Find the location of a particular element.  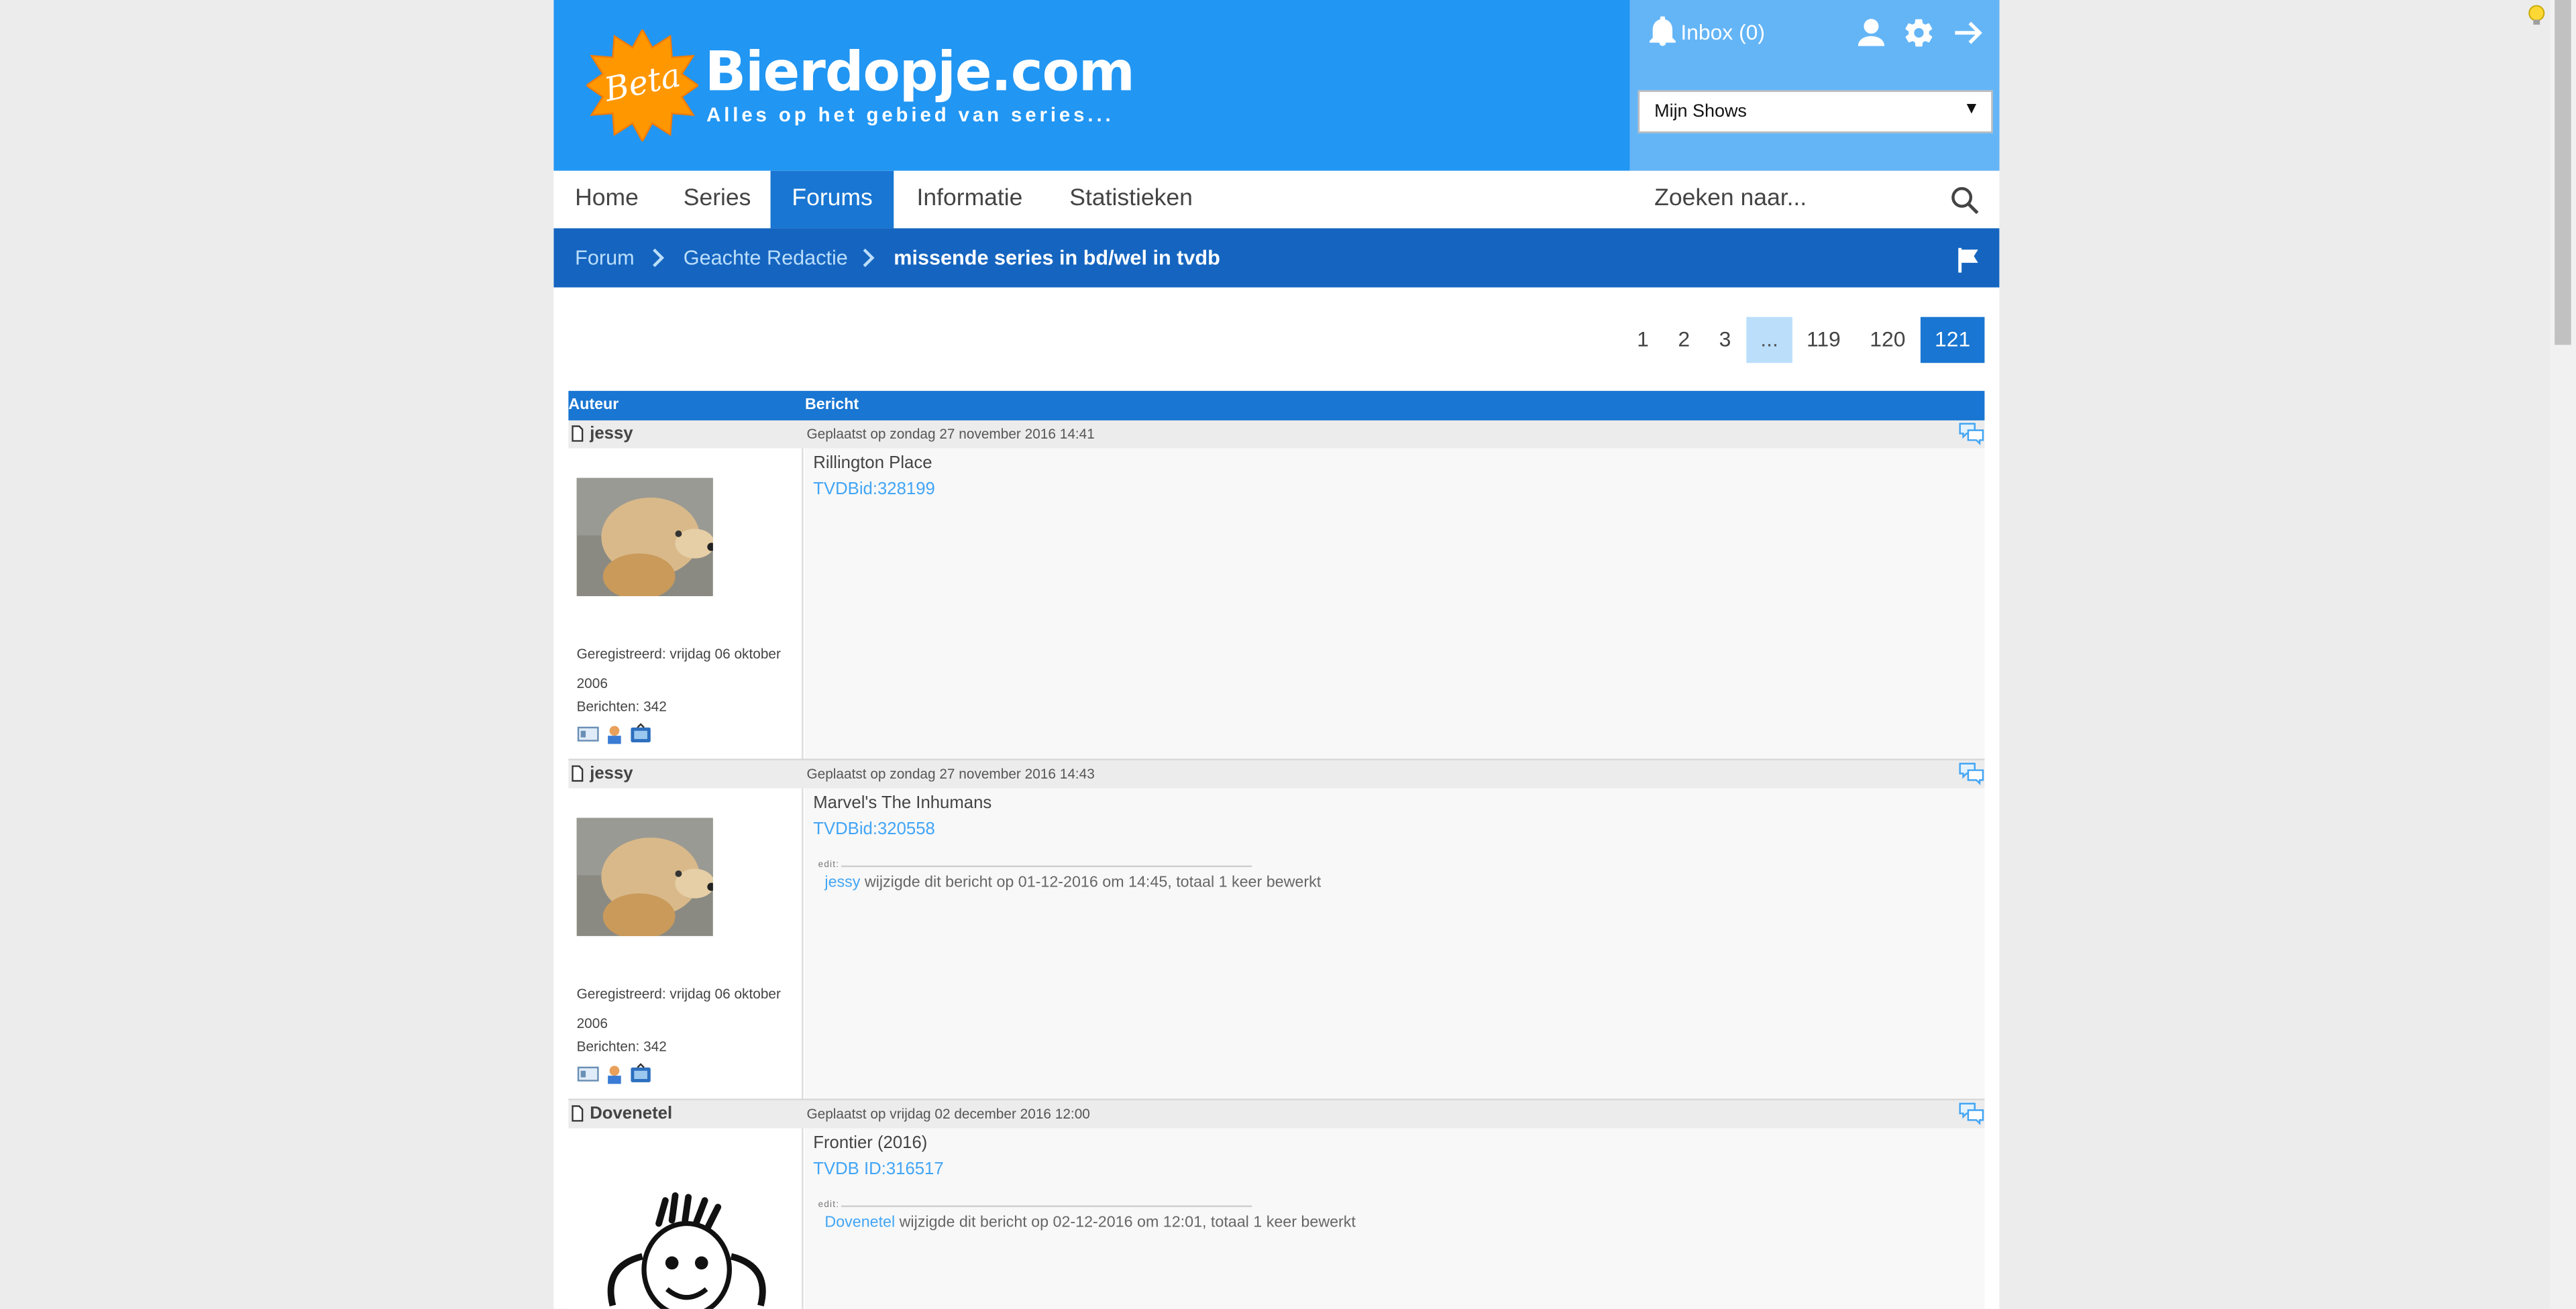

breadcrumb-forum: Forum is located at coordinates (604, 258).